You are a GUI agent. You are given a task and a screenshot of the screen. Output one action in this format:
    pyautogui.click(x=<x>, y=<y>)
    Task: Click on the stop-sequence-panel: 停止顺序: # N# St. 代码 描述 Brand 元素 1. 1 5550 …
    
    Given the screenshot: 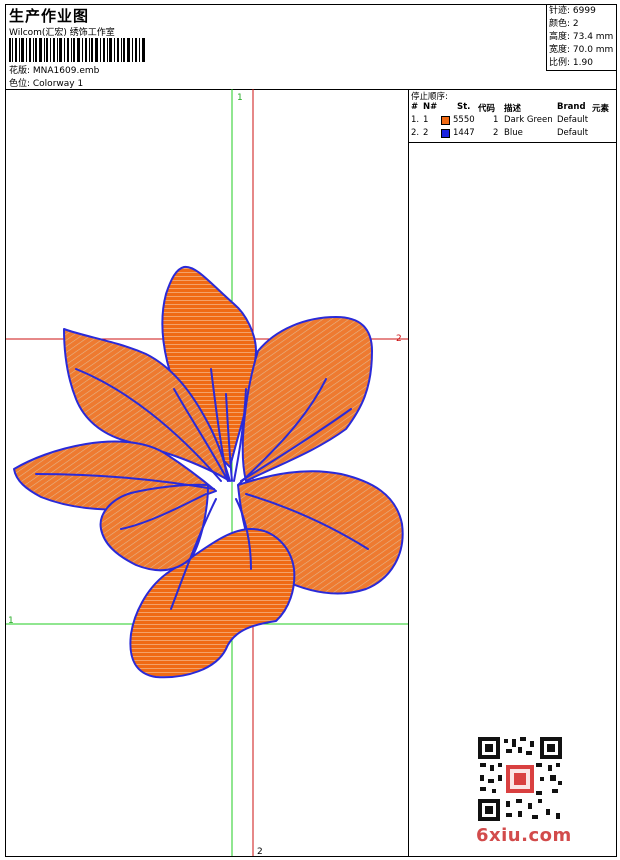 What is the action you would take?
    pyautogui.click(x=512, y=116)
    